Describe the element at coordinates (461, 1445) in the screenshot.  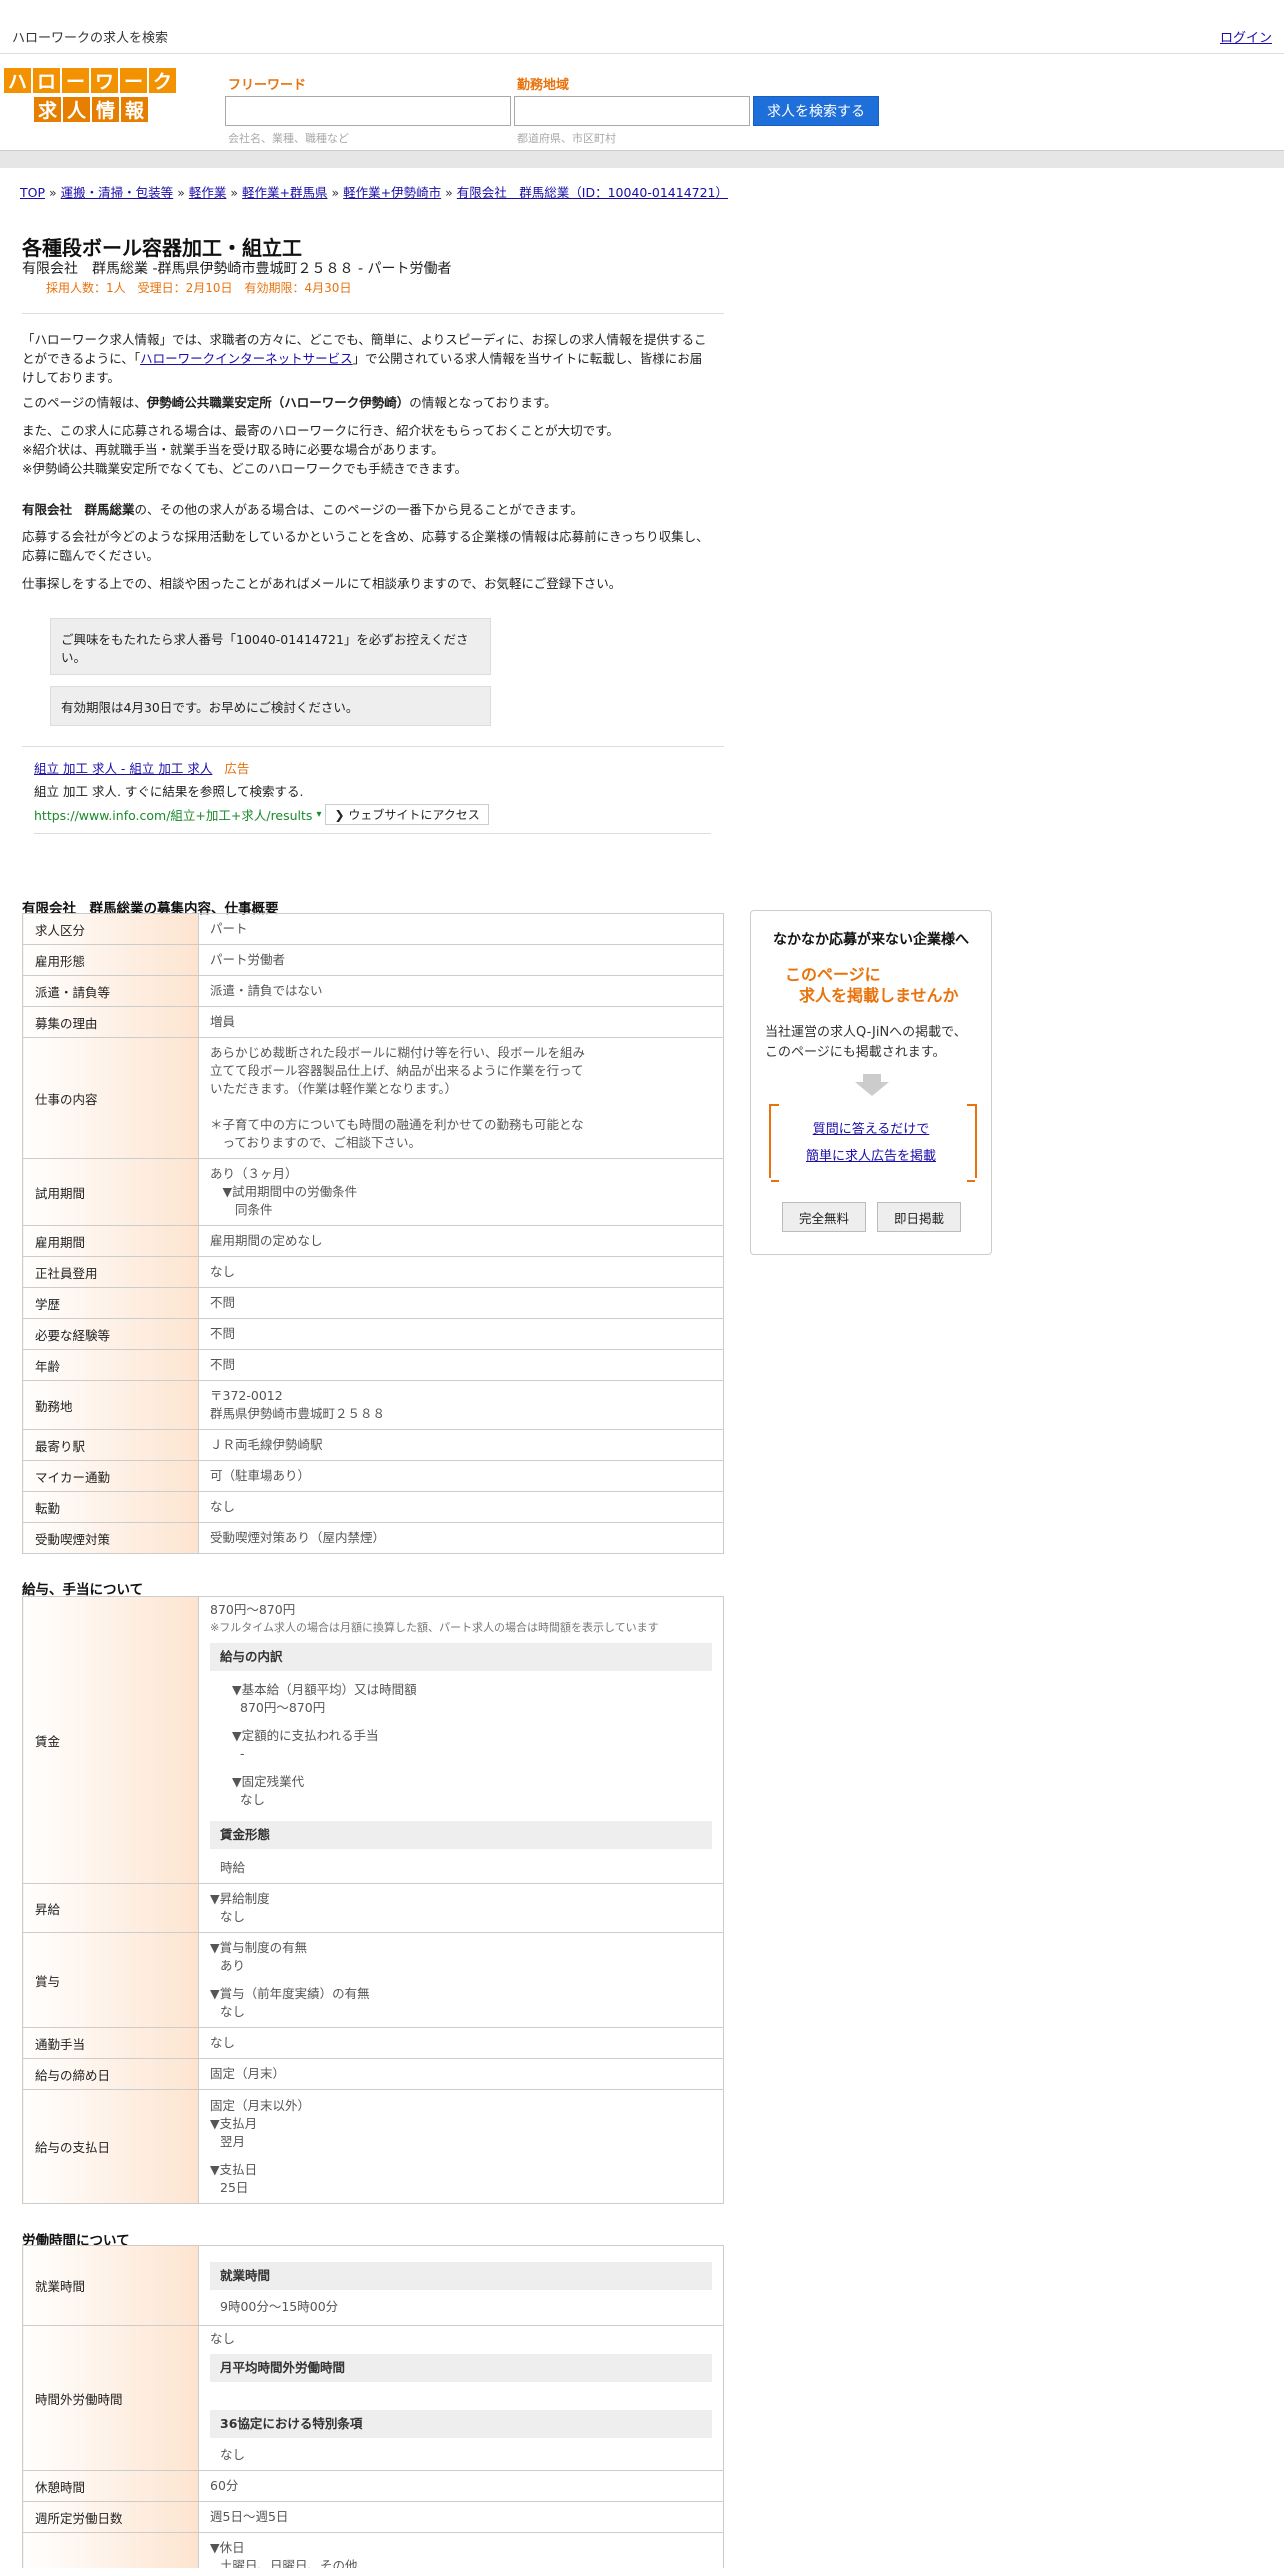
I see `row-value: ＪＲ両毛線伊勢崎駅` at that location.